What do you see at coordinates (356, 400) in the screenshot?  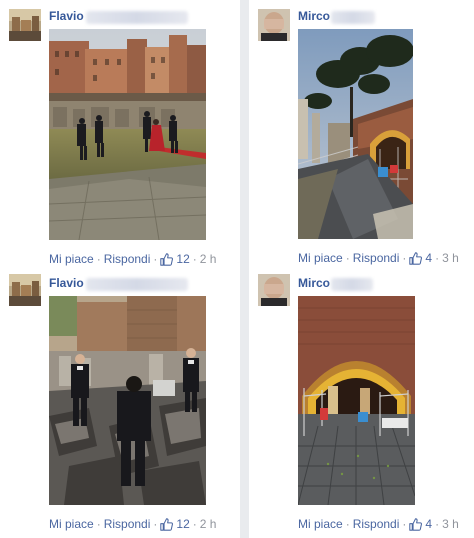 I see `comment-photo-arch-walkway` at bounding box center [356, 400].